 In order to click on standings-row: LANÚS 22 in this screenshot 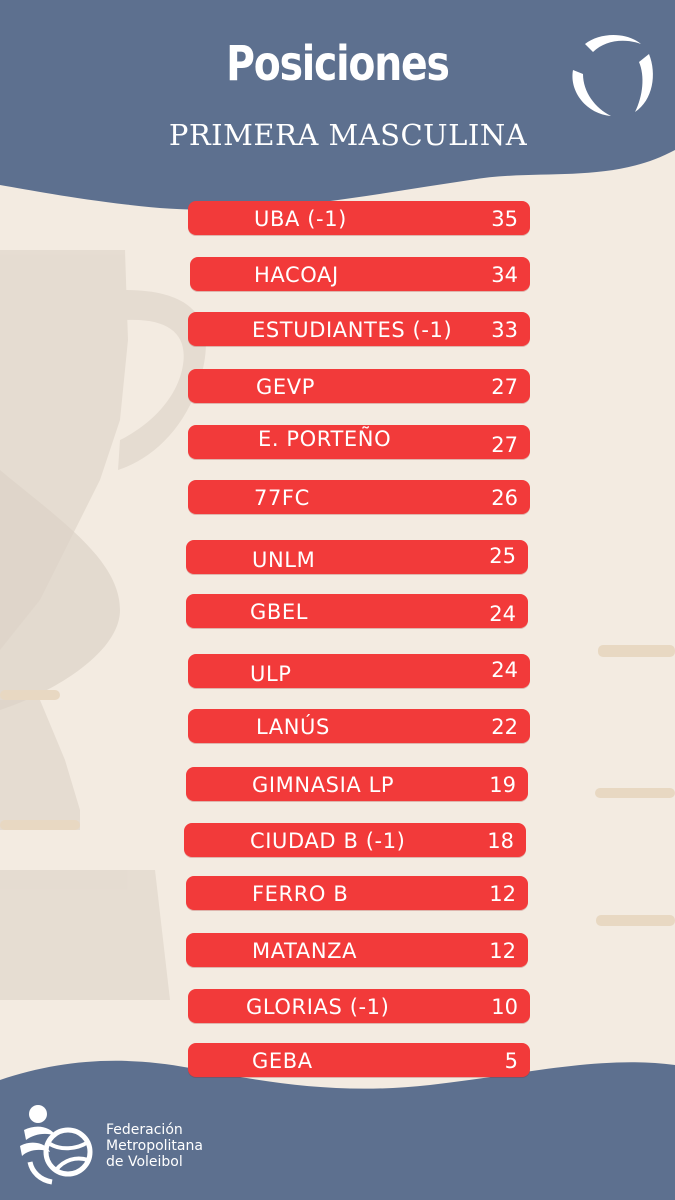, I will do `click(359, 726)`.